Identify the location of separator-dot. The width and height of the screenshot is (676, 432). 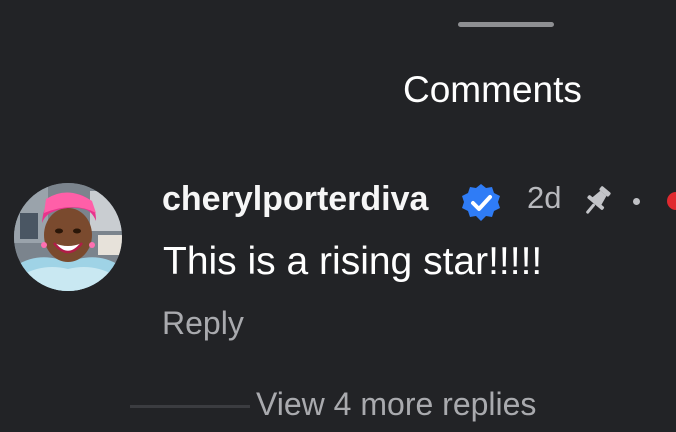
(636, 201).